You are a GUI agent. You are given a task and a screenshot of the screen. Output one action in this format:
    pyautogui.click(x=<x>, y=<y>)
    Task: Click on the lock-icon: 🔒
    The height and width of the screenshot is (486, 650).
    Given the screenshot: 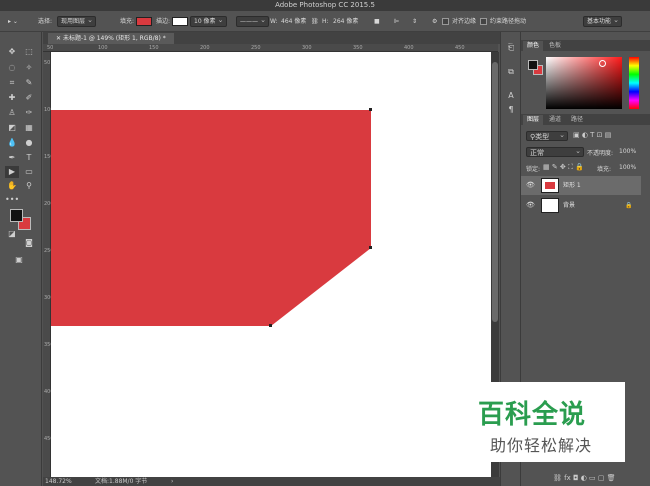 What is the action you would take?
    pyautogui.click(x=629, y=205)
    